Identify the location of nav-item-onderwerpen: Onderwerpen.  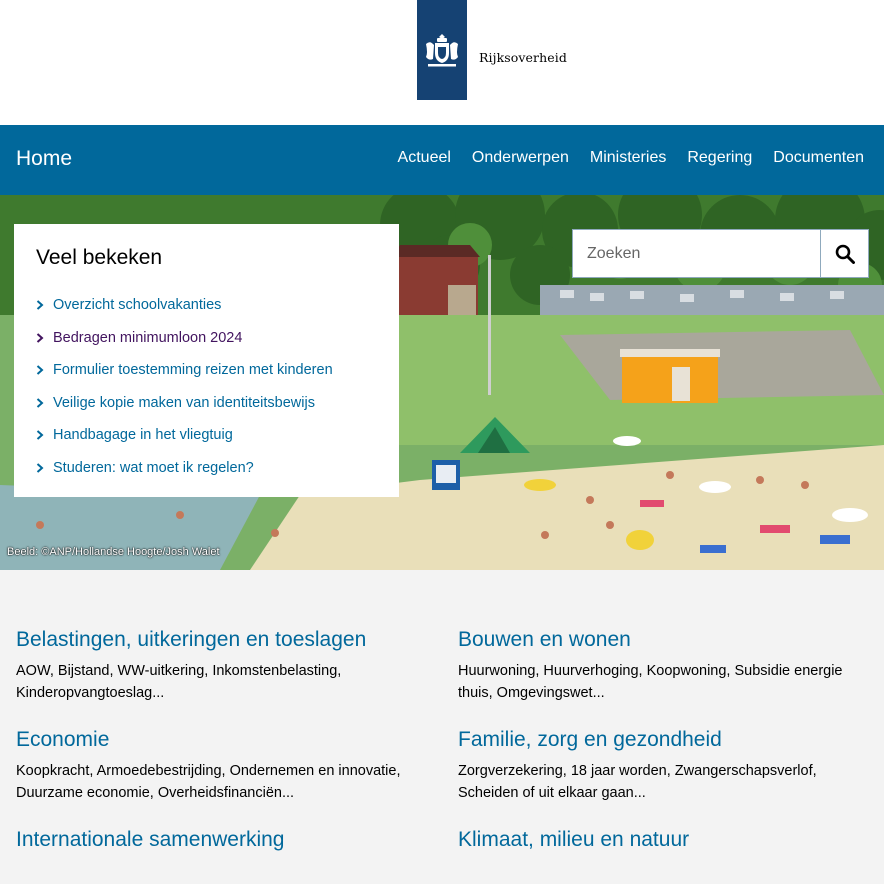
(520, 158).